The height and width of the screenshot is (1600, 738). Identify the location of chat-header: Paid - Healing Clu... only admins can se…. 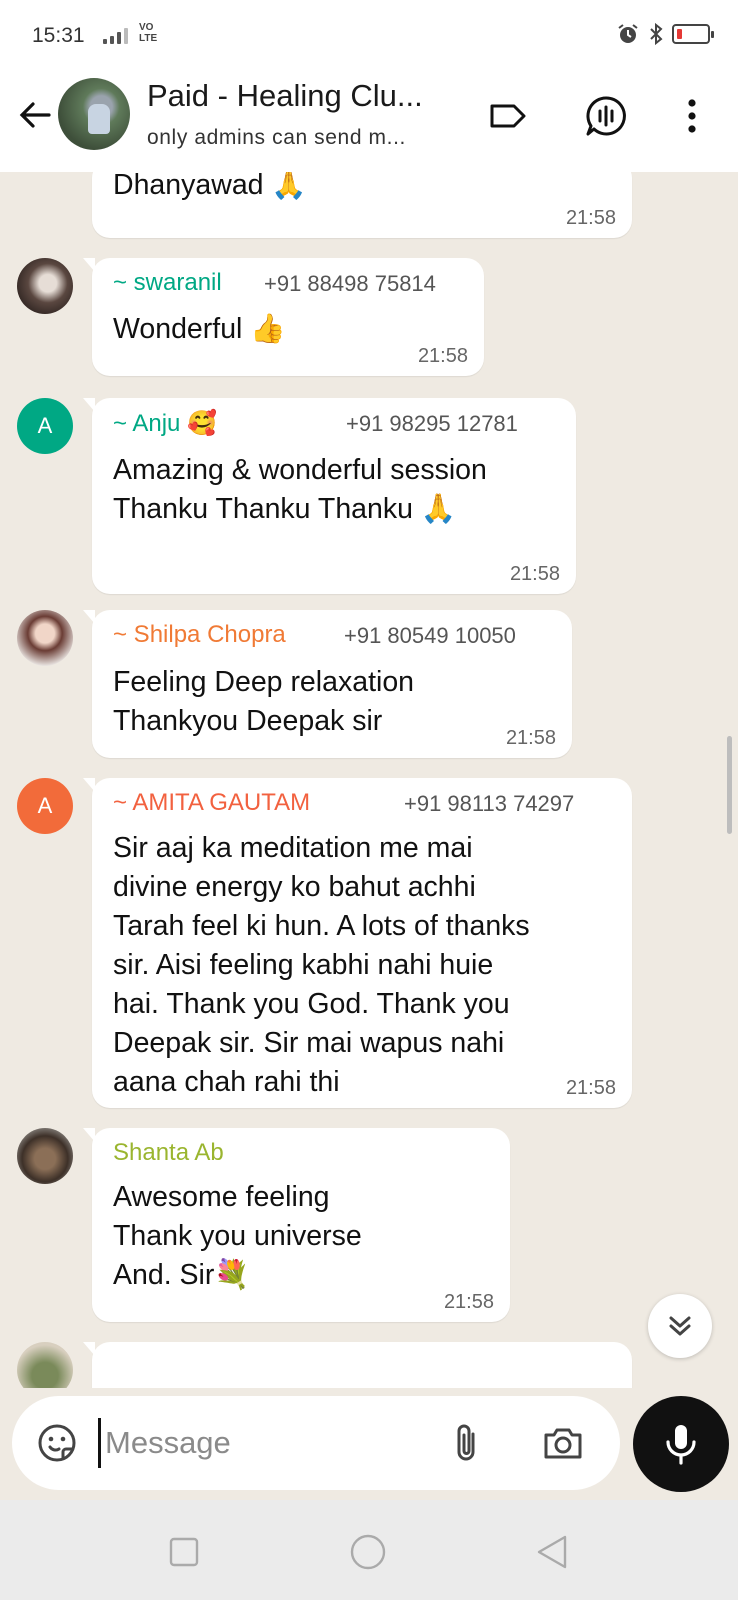
(369, 121).